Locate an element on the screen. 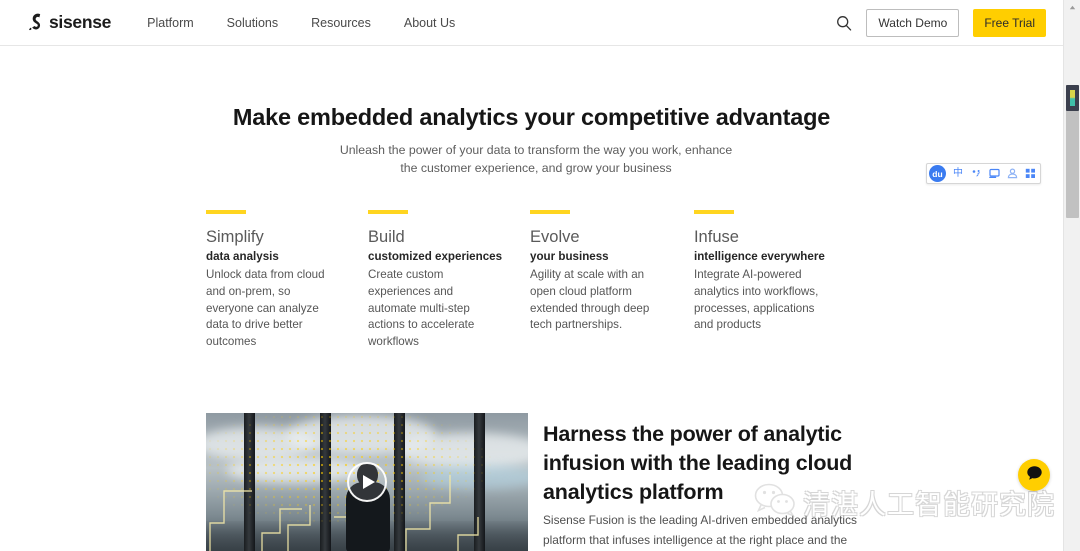  feature-title: Evolve is located at coordinates (555, 237).